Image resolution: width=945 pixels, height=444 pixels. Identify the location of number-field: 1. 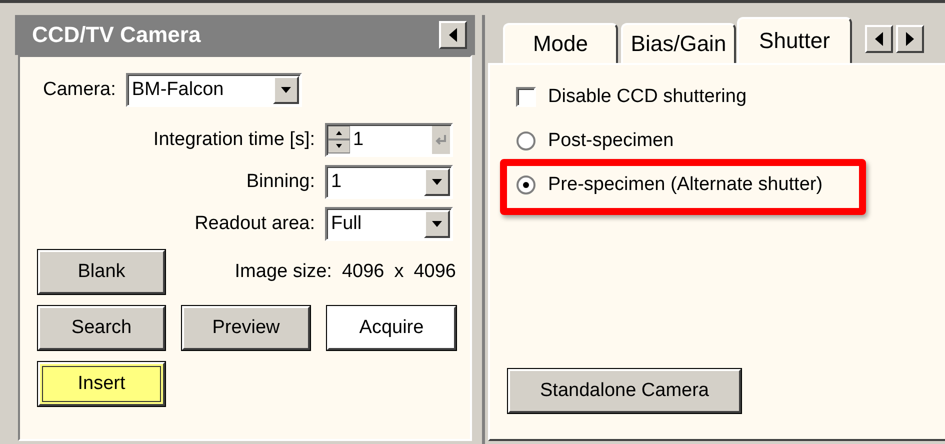
(389, 140).